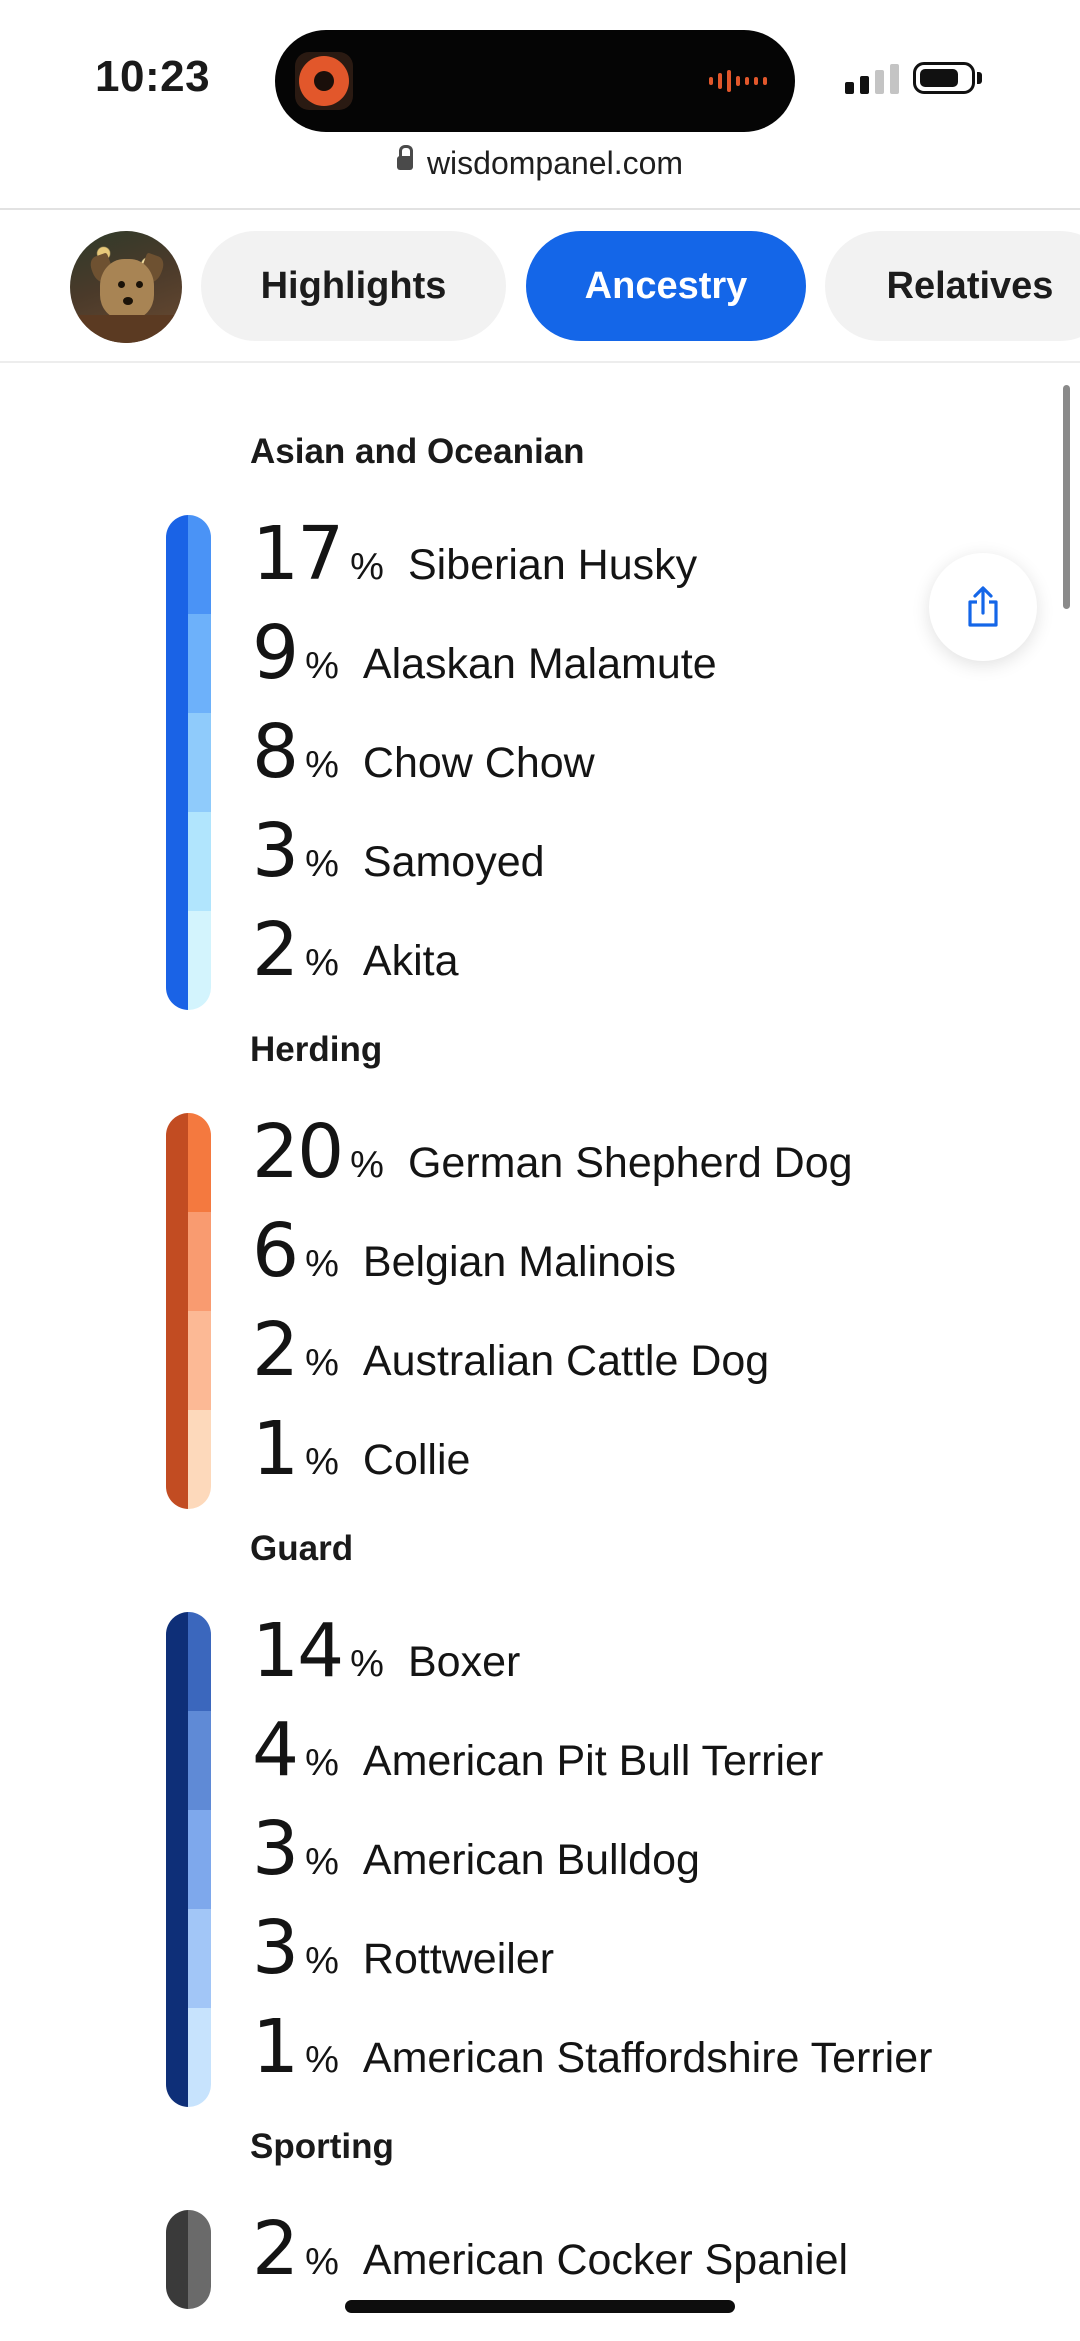  Describe the element at coordinates (298, 1152) in the screenshot. I see `breed-percent: 20` at that location.